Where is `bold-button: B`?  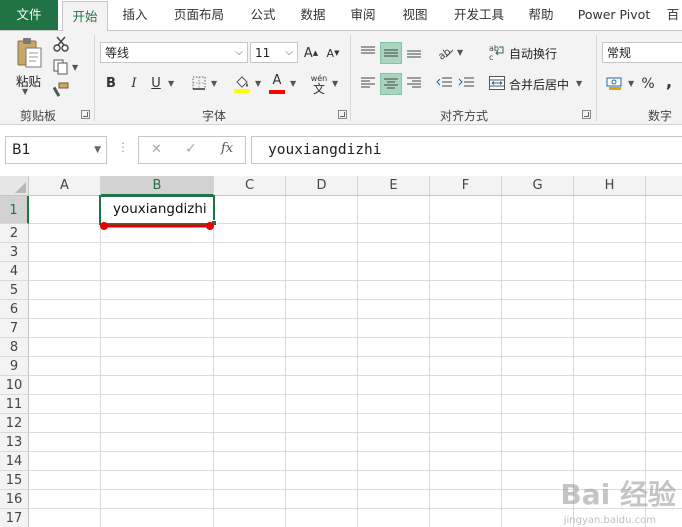 bold-button: B is located at coordinates (111, 83).